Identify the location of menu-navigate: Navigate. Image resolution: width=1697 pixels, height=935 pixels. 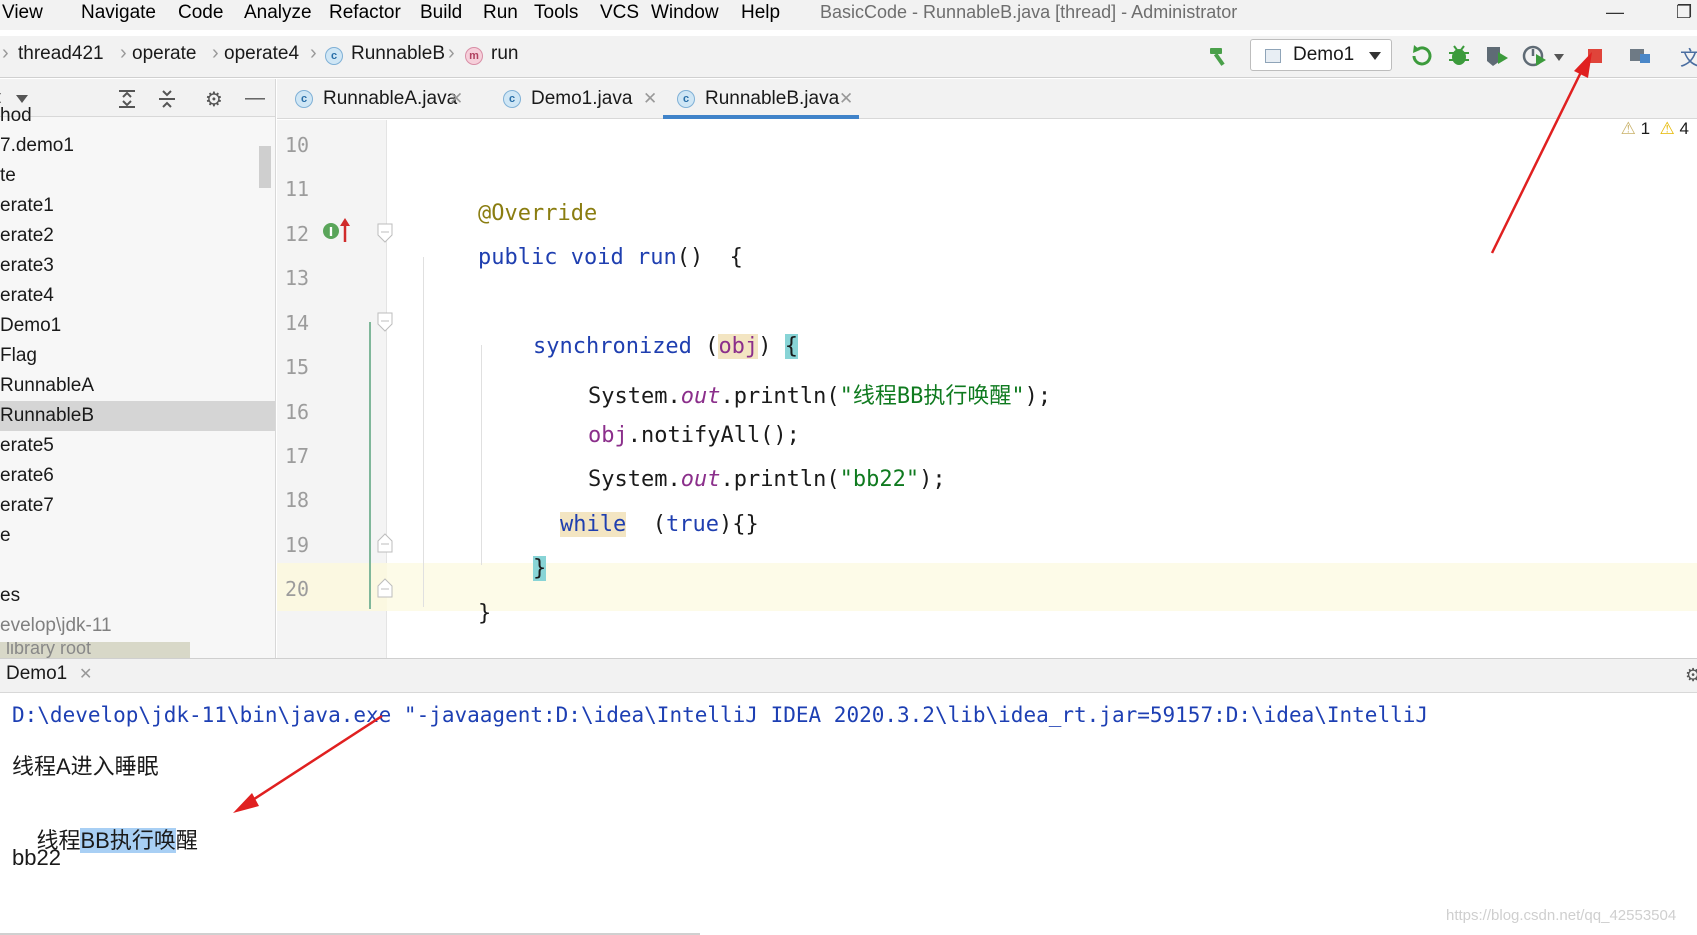
(118, 13).